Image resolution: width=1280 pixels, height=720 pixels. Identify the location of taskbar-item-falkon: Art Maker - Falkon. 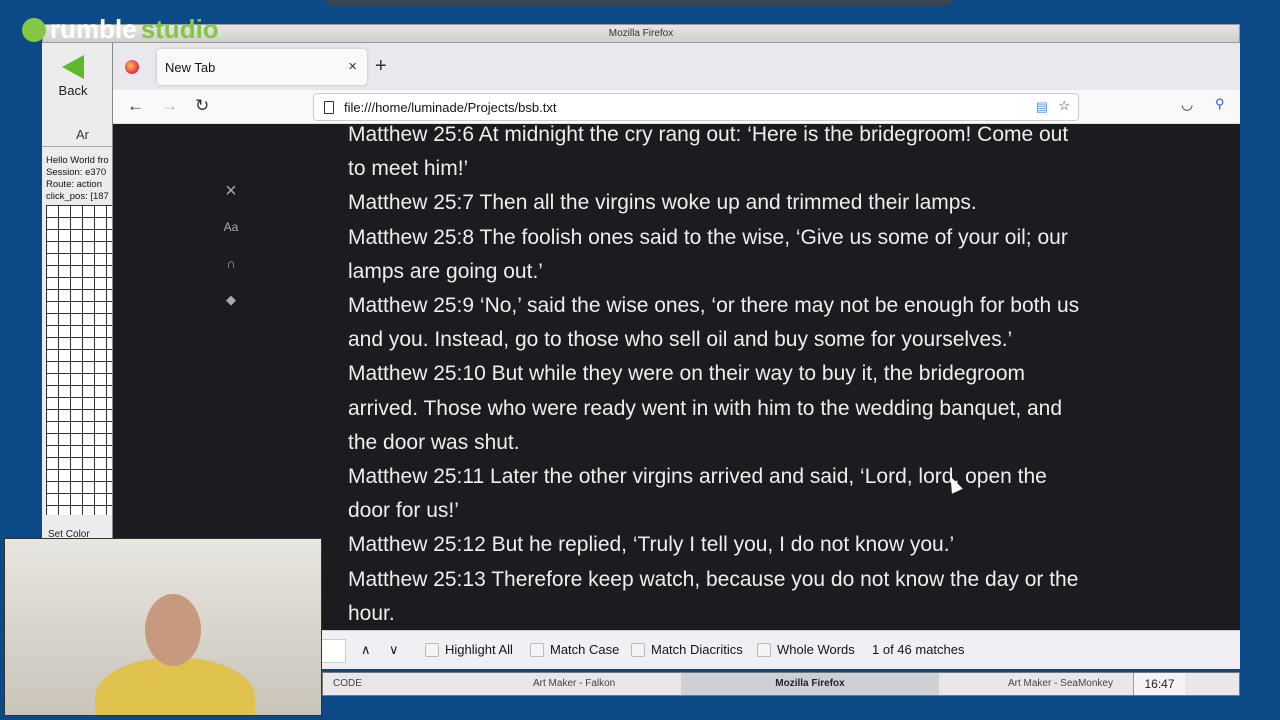
(568, 684).